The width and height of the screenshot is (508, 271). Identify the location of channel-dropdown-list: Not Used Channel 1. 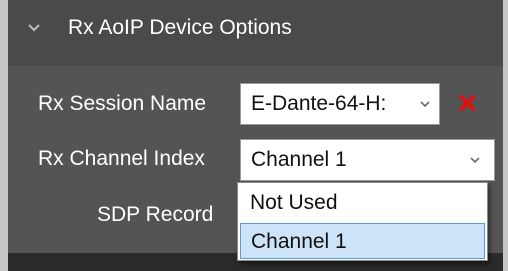
(362, 221).